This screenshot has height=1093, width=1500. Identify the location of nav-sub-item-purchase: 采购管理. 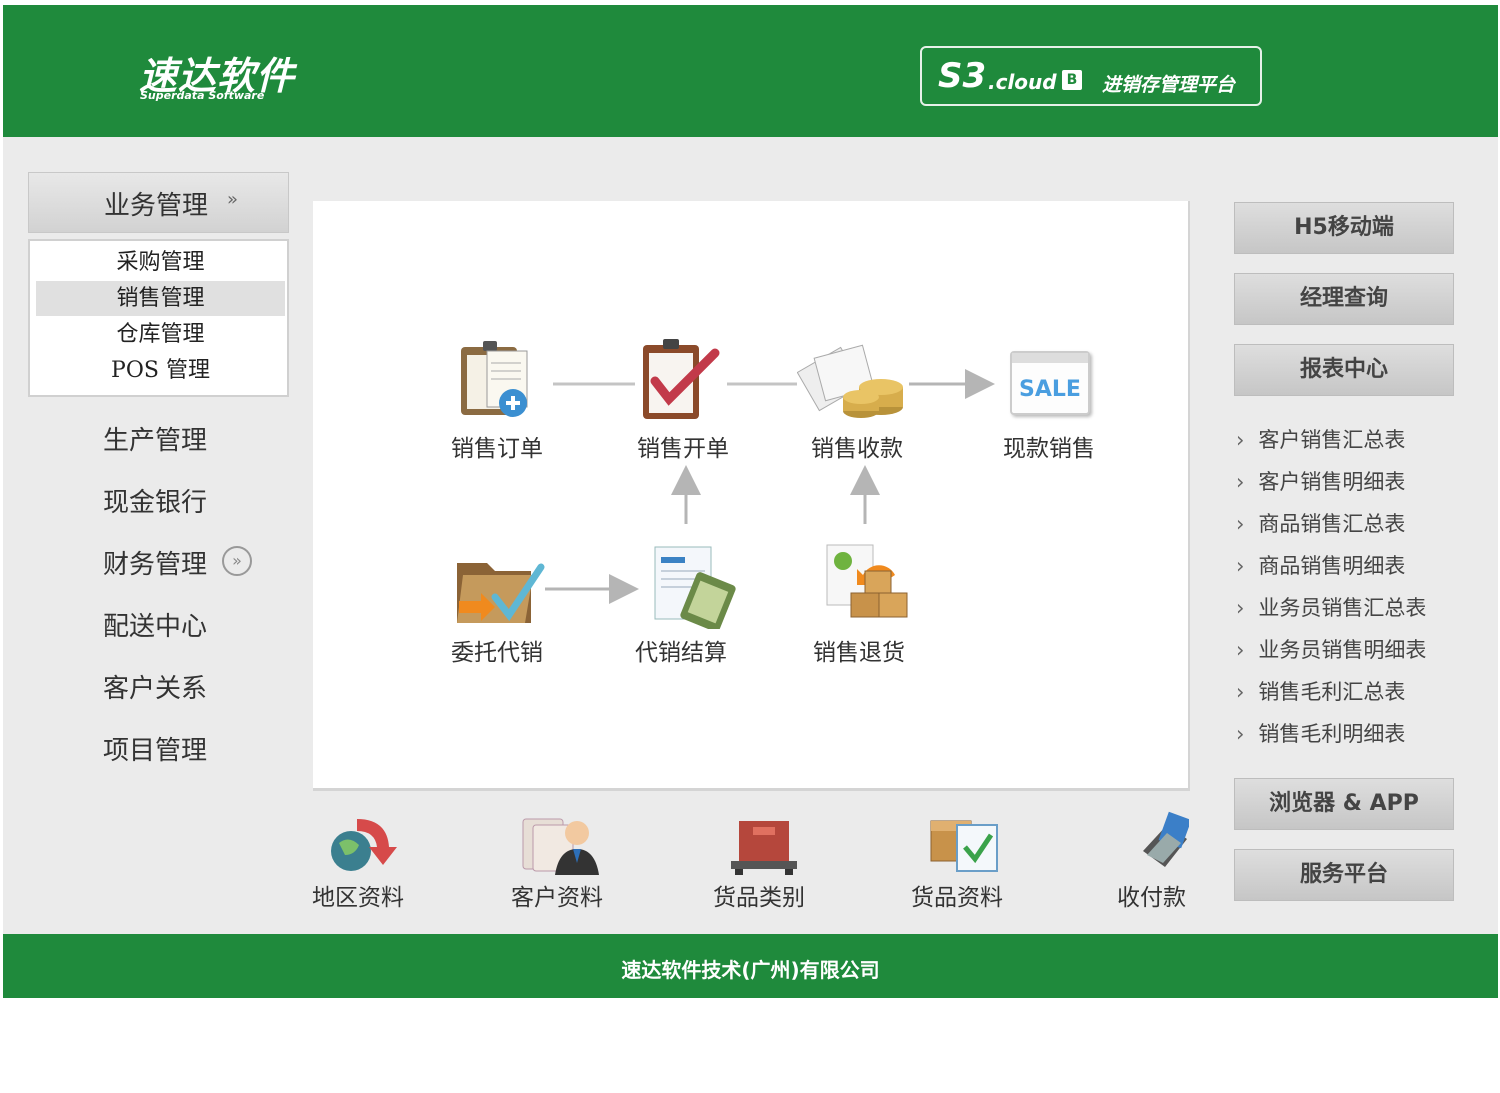
(160, 262).